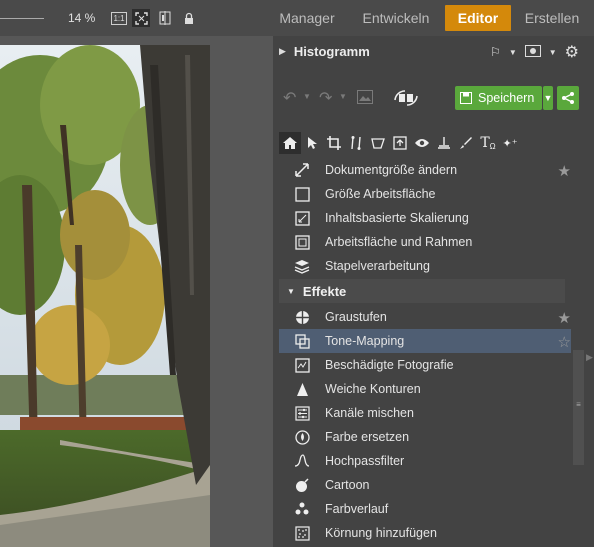  Describe the element at coordinates (389, 365) in the screenshot. I see `list-item-label: Beschädigte Fotografie` at that location.